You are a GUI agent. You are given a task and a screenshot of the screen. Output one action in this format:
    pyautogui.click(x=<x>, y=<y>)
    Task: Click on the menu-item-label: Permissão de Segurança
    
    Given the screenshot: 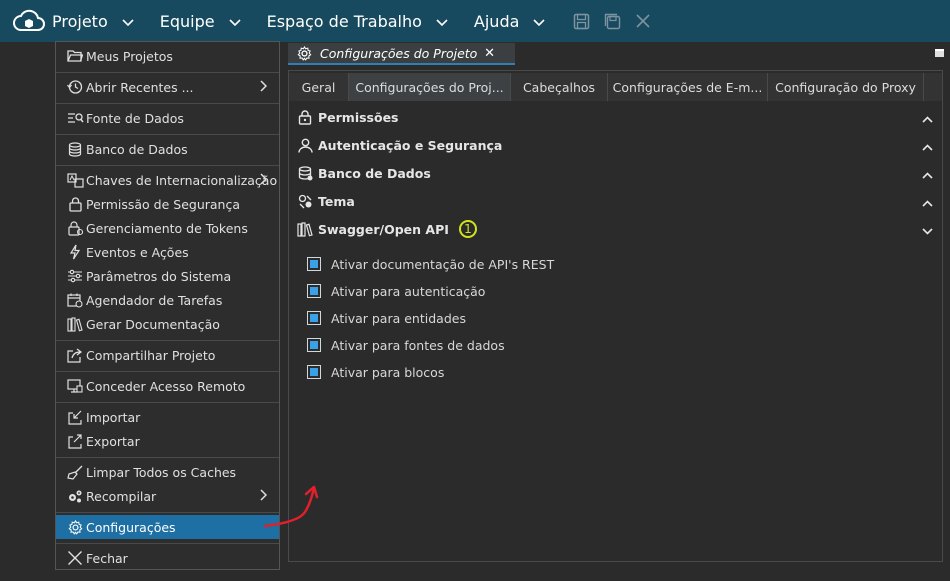 What is the action you would take?
    pyautogui.click(x=163, y=204)
    